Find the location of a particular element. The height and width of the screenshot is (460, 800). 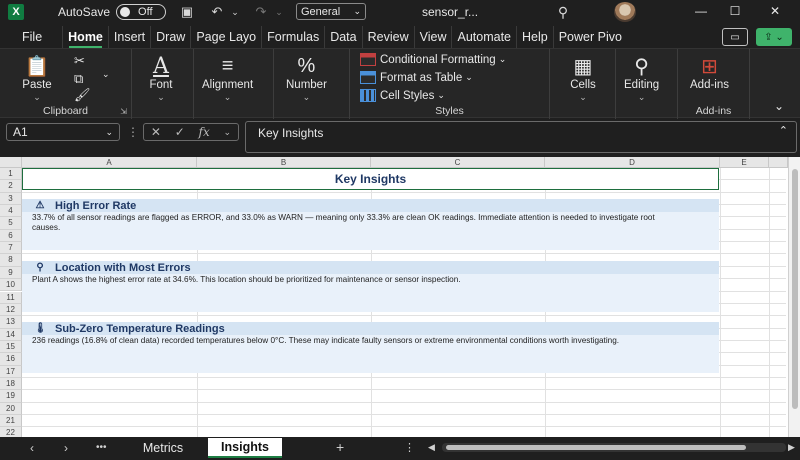

row-header: 17 is located at coordinates (11, 371).